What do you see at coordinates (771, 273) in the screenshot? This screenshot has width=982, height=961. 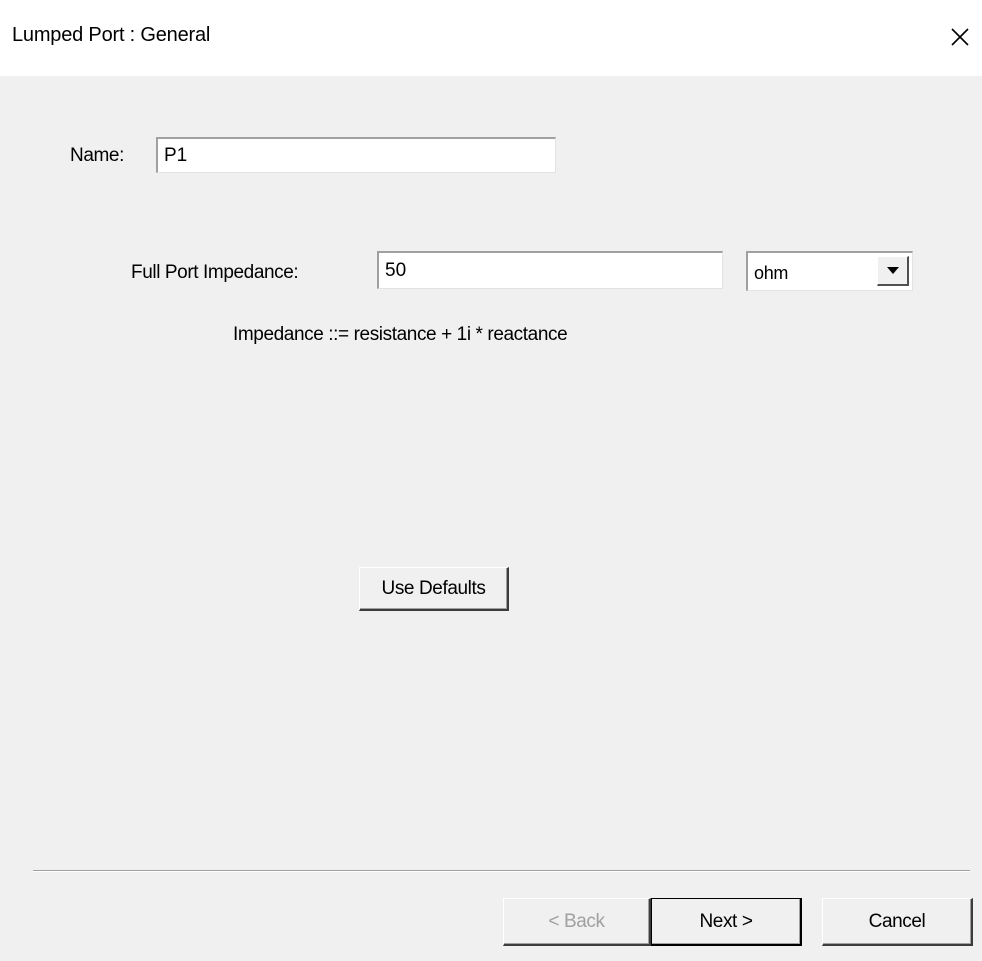 I see `unit-selected-value: ohm` at bounding box center [771, 273].